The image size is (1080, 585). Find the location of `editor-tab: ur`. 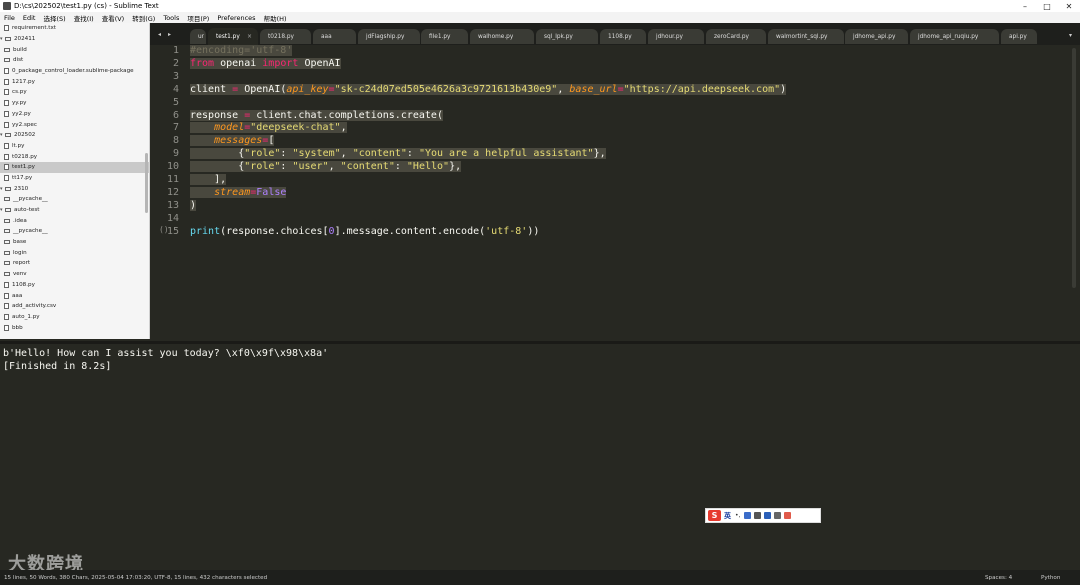

editor-tab: ur is located at coordinates (198, 36).